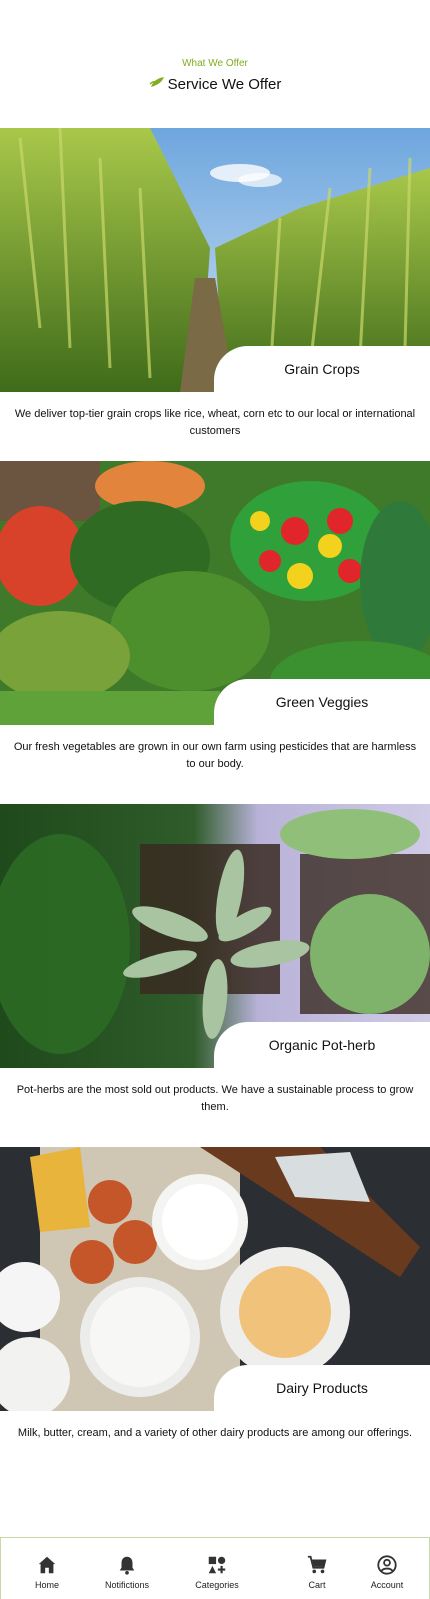 The height and width of the screenshot is (1599, 430). What do you see at coordinates (126, 1585) in the screenshot?
I see `nav-label: Notifictions` at bounding box center [126, 1585].